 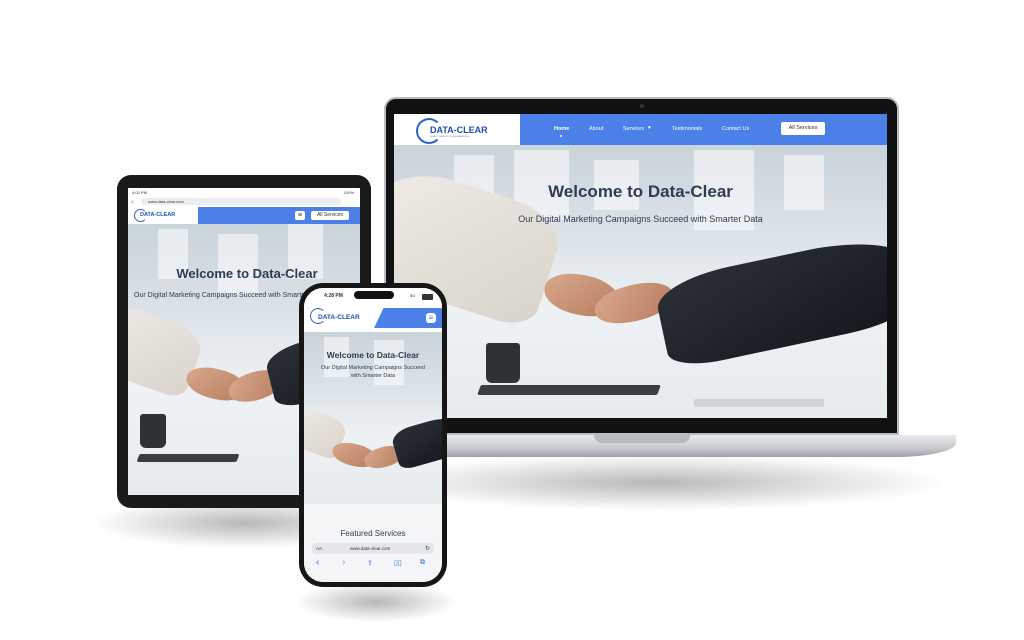 I want to click on chevron-down-icon: ▾, so click(x=649, y=128).